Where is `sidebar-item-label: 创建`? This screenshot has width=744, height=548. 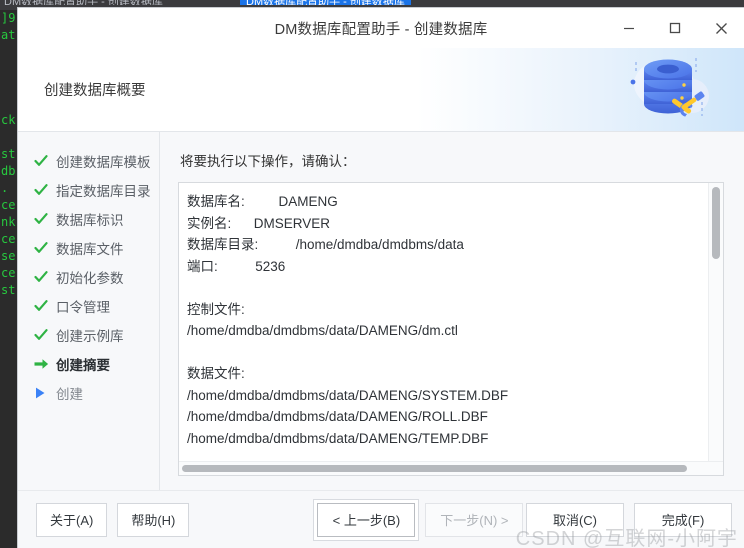 sidebar-item-label: 创建 is located at coordinates (69, 394).